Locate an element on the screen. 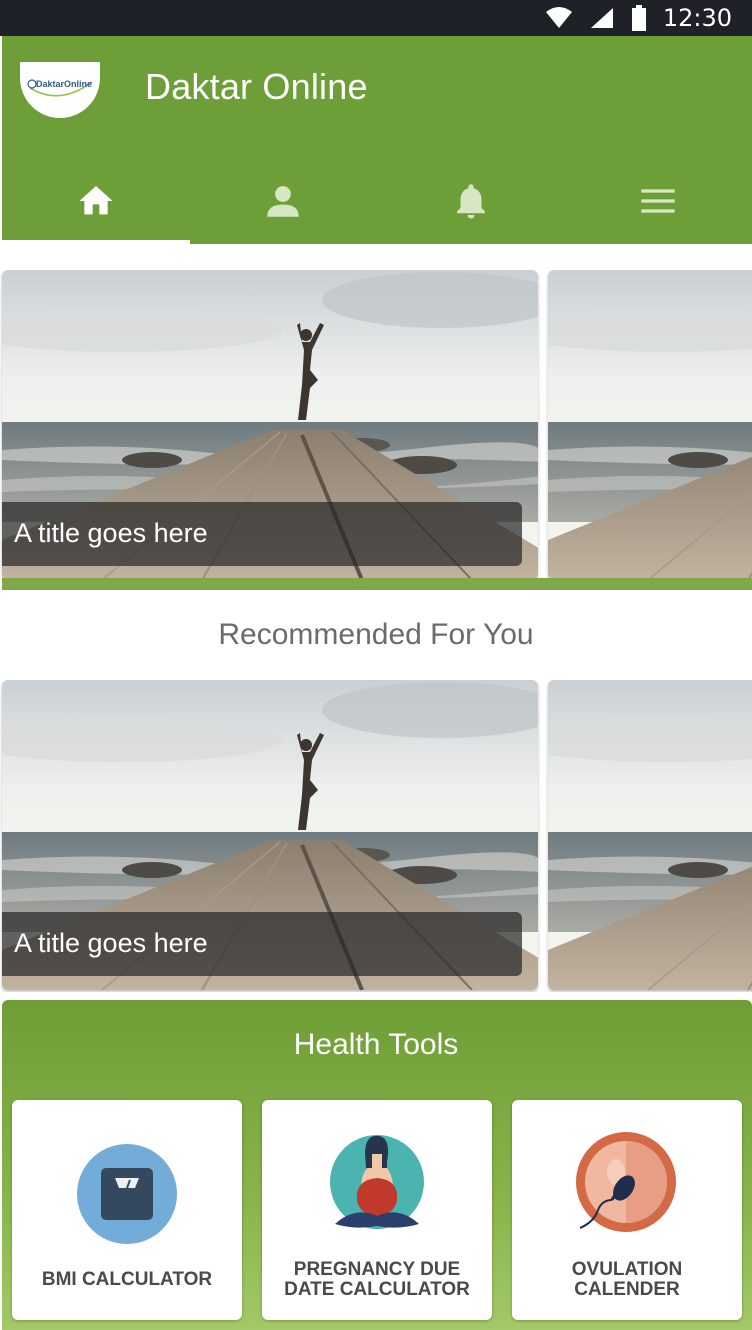 The height and width of the screenshot is (1330, 752). pregnancy-calculator-card: PREGNANCY DUE DATE CALCULATOR is located at coordinates (377, 1210).